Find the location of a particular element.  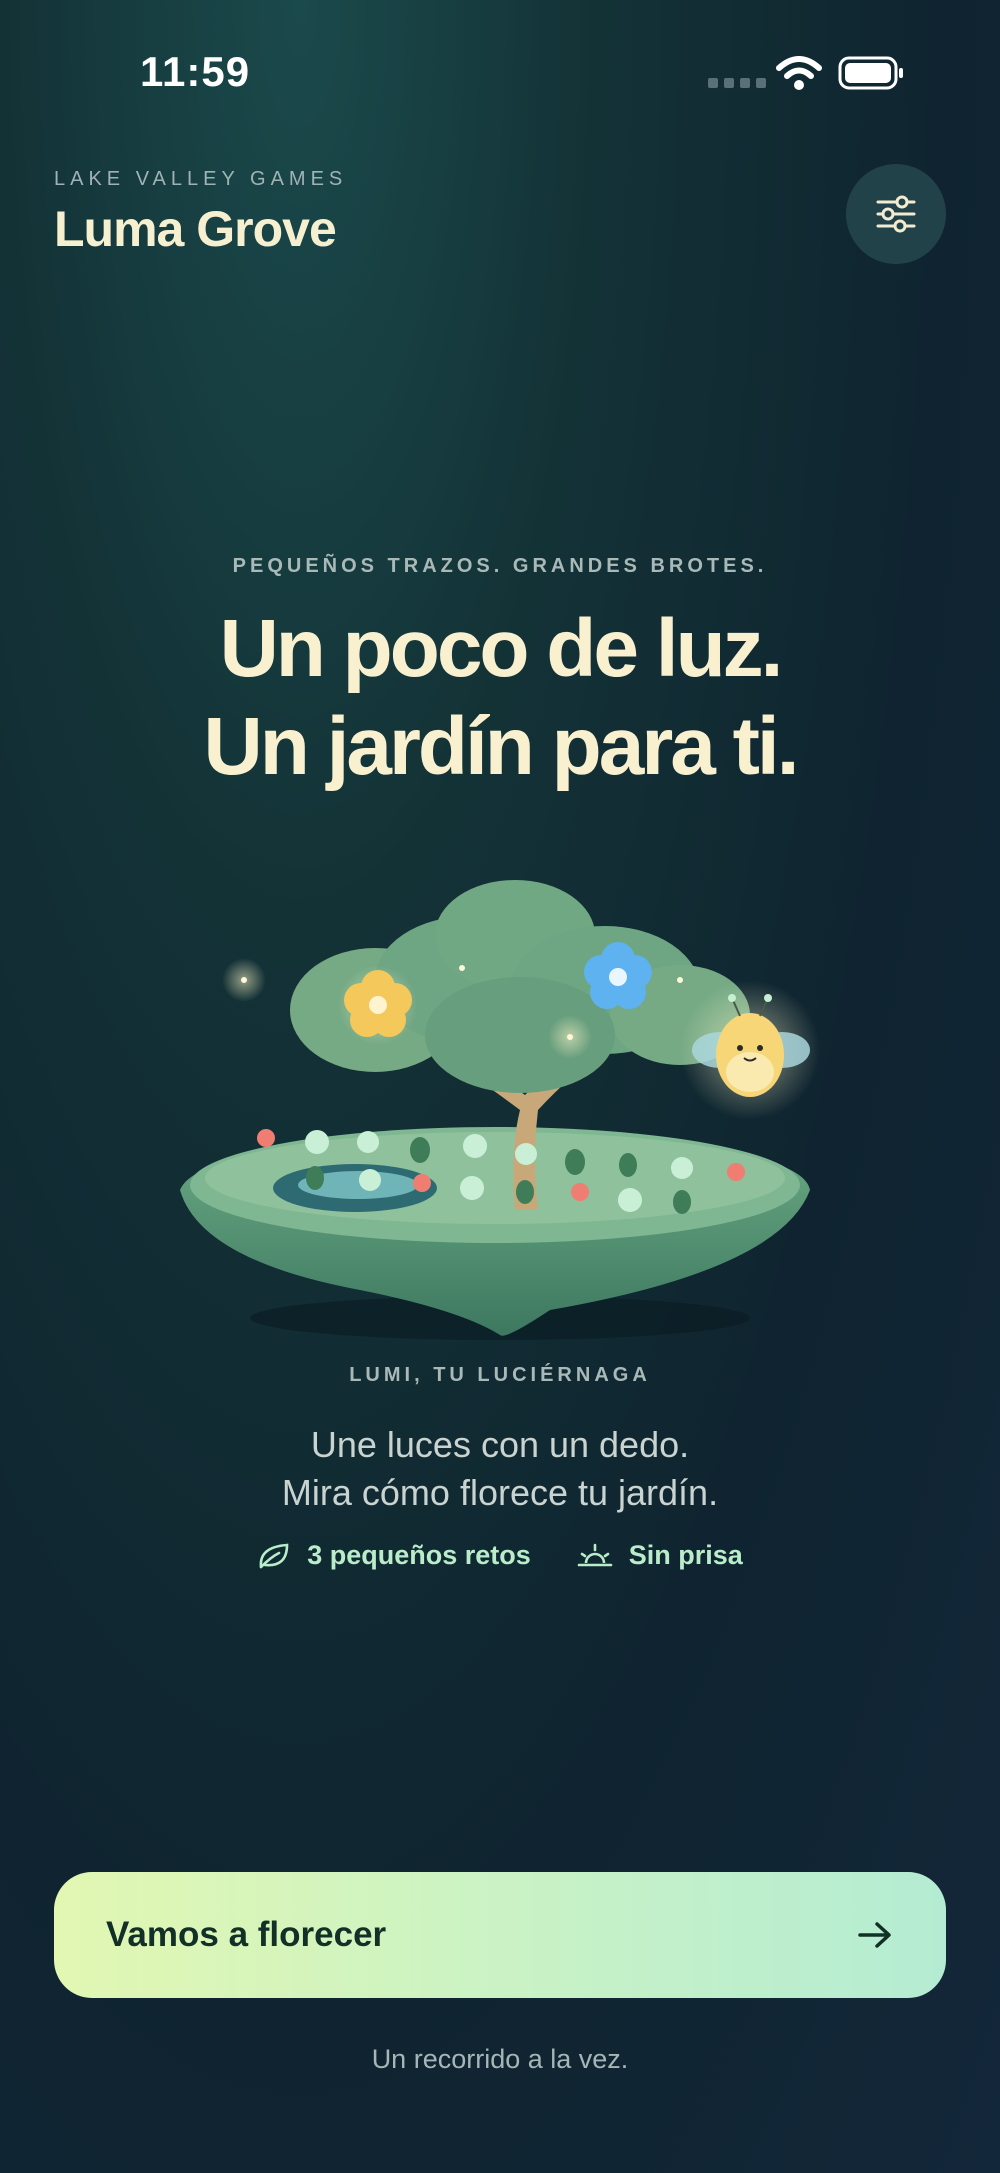

settings-button is located at coordinates (896, 214).